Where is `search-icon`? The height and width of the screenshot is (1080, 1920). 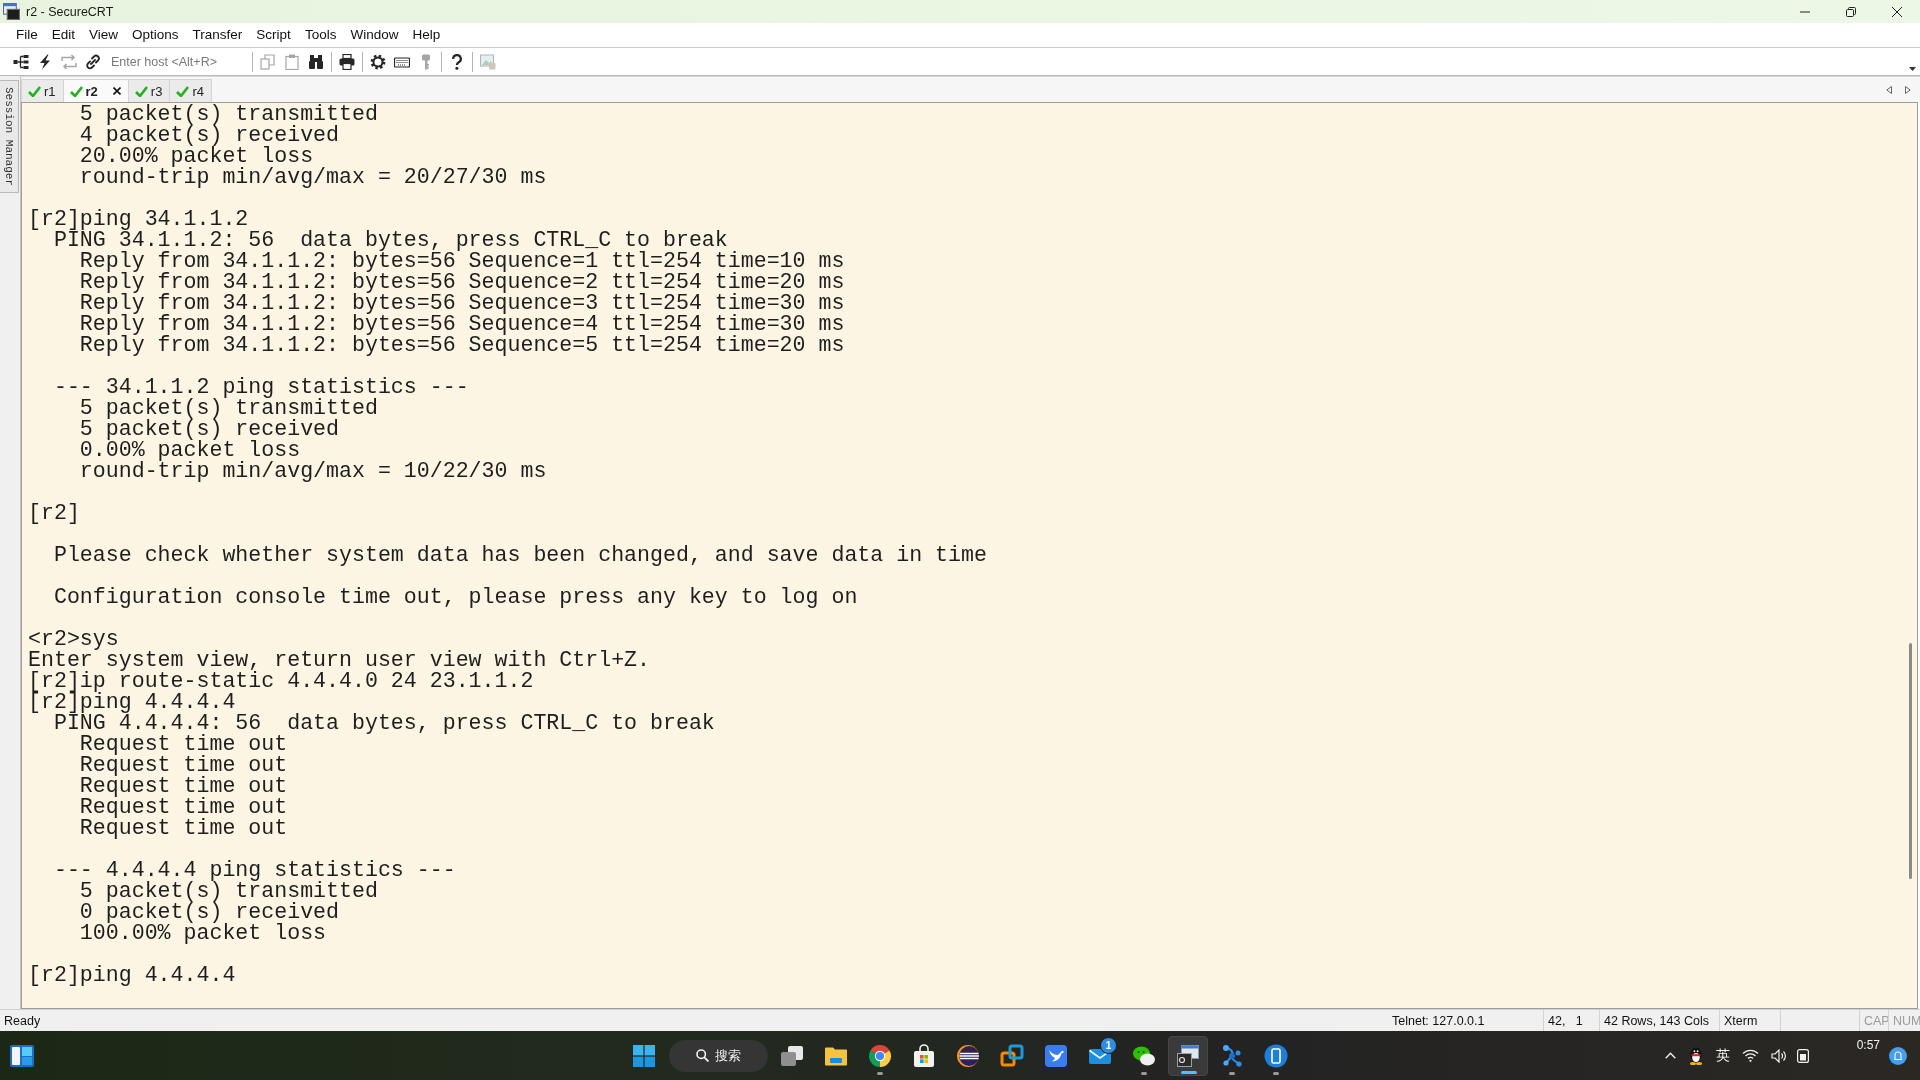 search-icon is located at coordinates (702, 1055).